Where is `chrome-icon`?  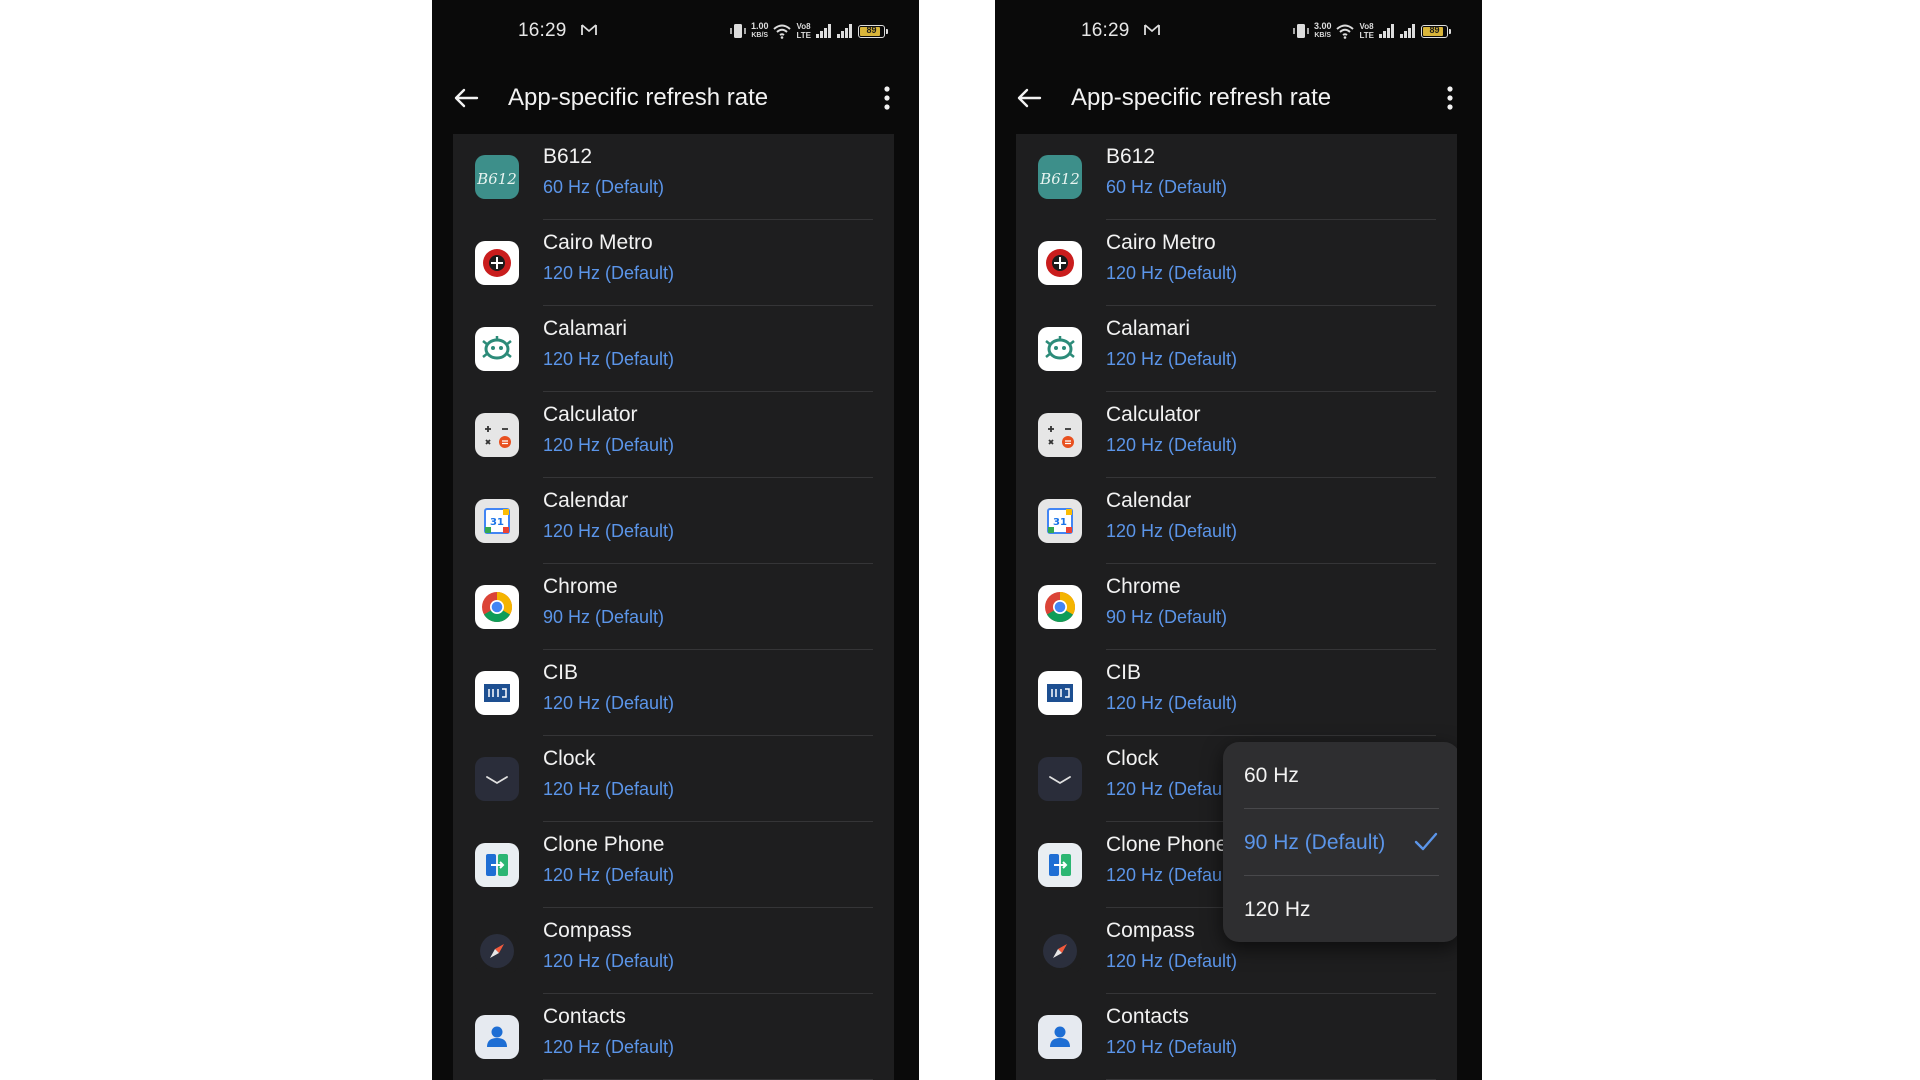
chrome-icon is located at coordinates (497, 607).